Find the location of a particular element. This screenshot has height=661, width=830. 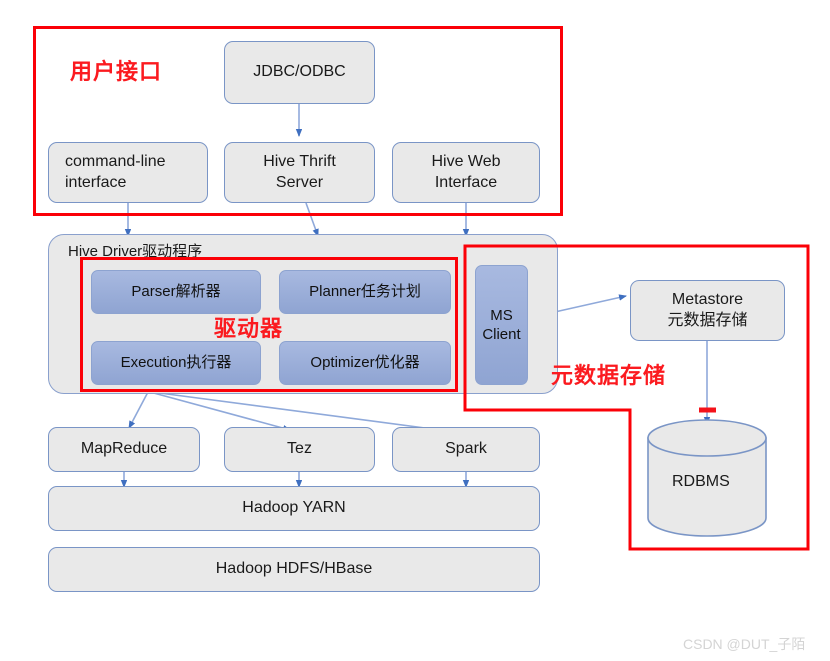

annotation-label-driver: 驱动器 is located at coordinates (249, 328).